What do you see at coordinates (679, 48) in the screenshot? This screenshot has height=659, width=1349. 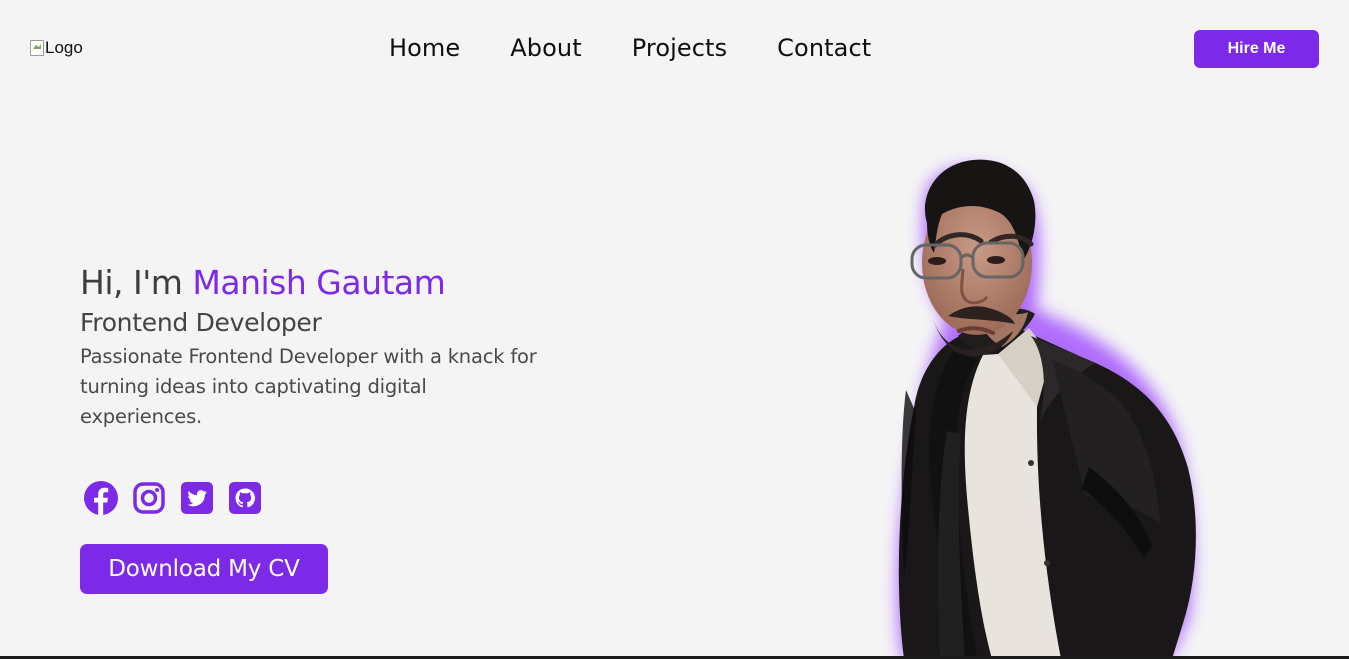 I see `nav-projects: Projects` at bounding box center [679, 48].